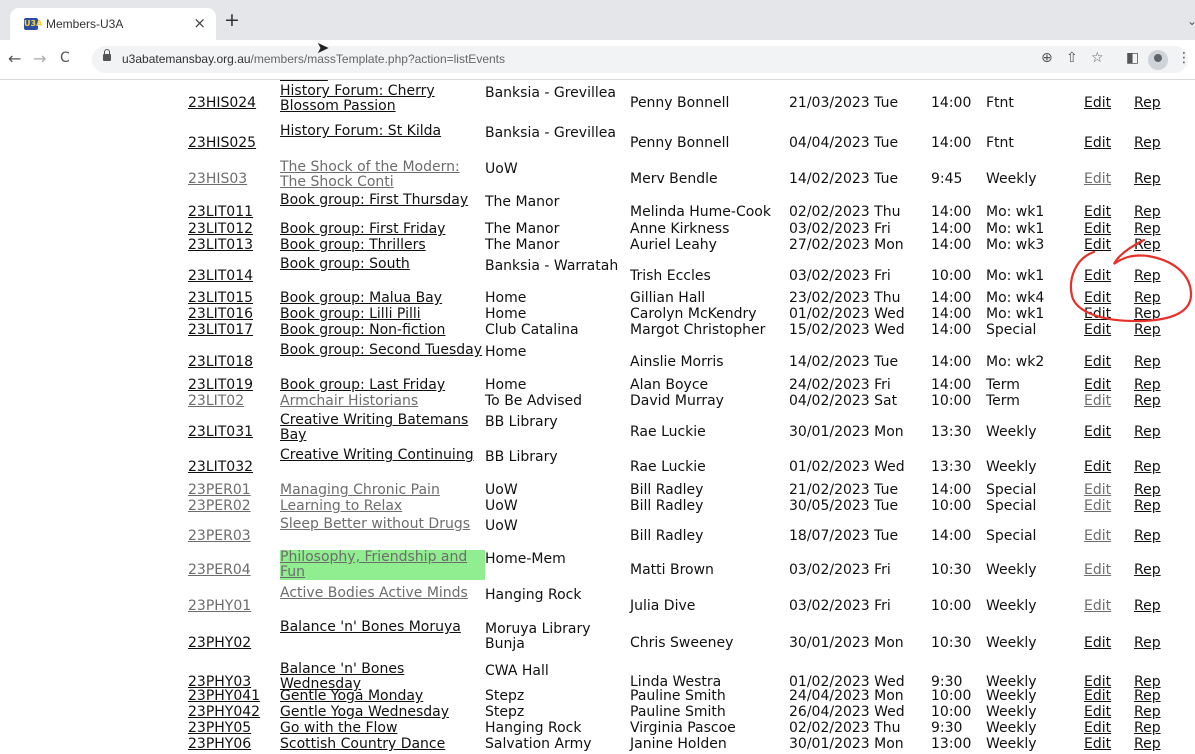  I want to click on event-code-link-text: 23PER01, so click(219, 490).